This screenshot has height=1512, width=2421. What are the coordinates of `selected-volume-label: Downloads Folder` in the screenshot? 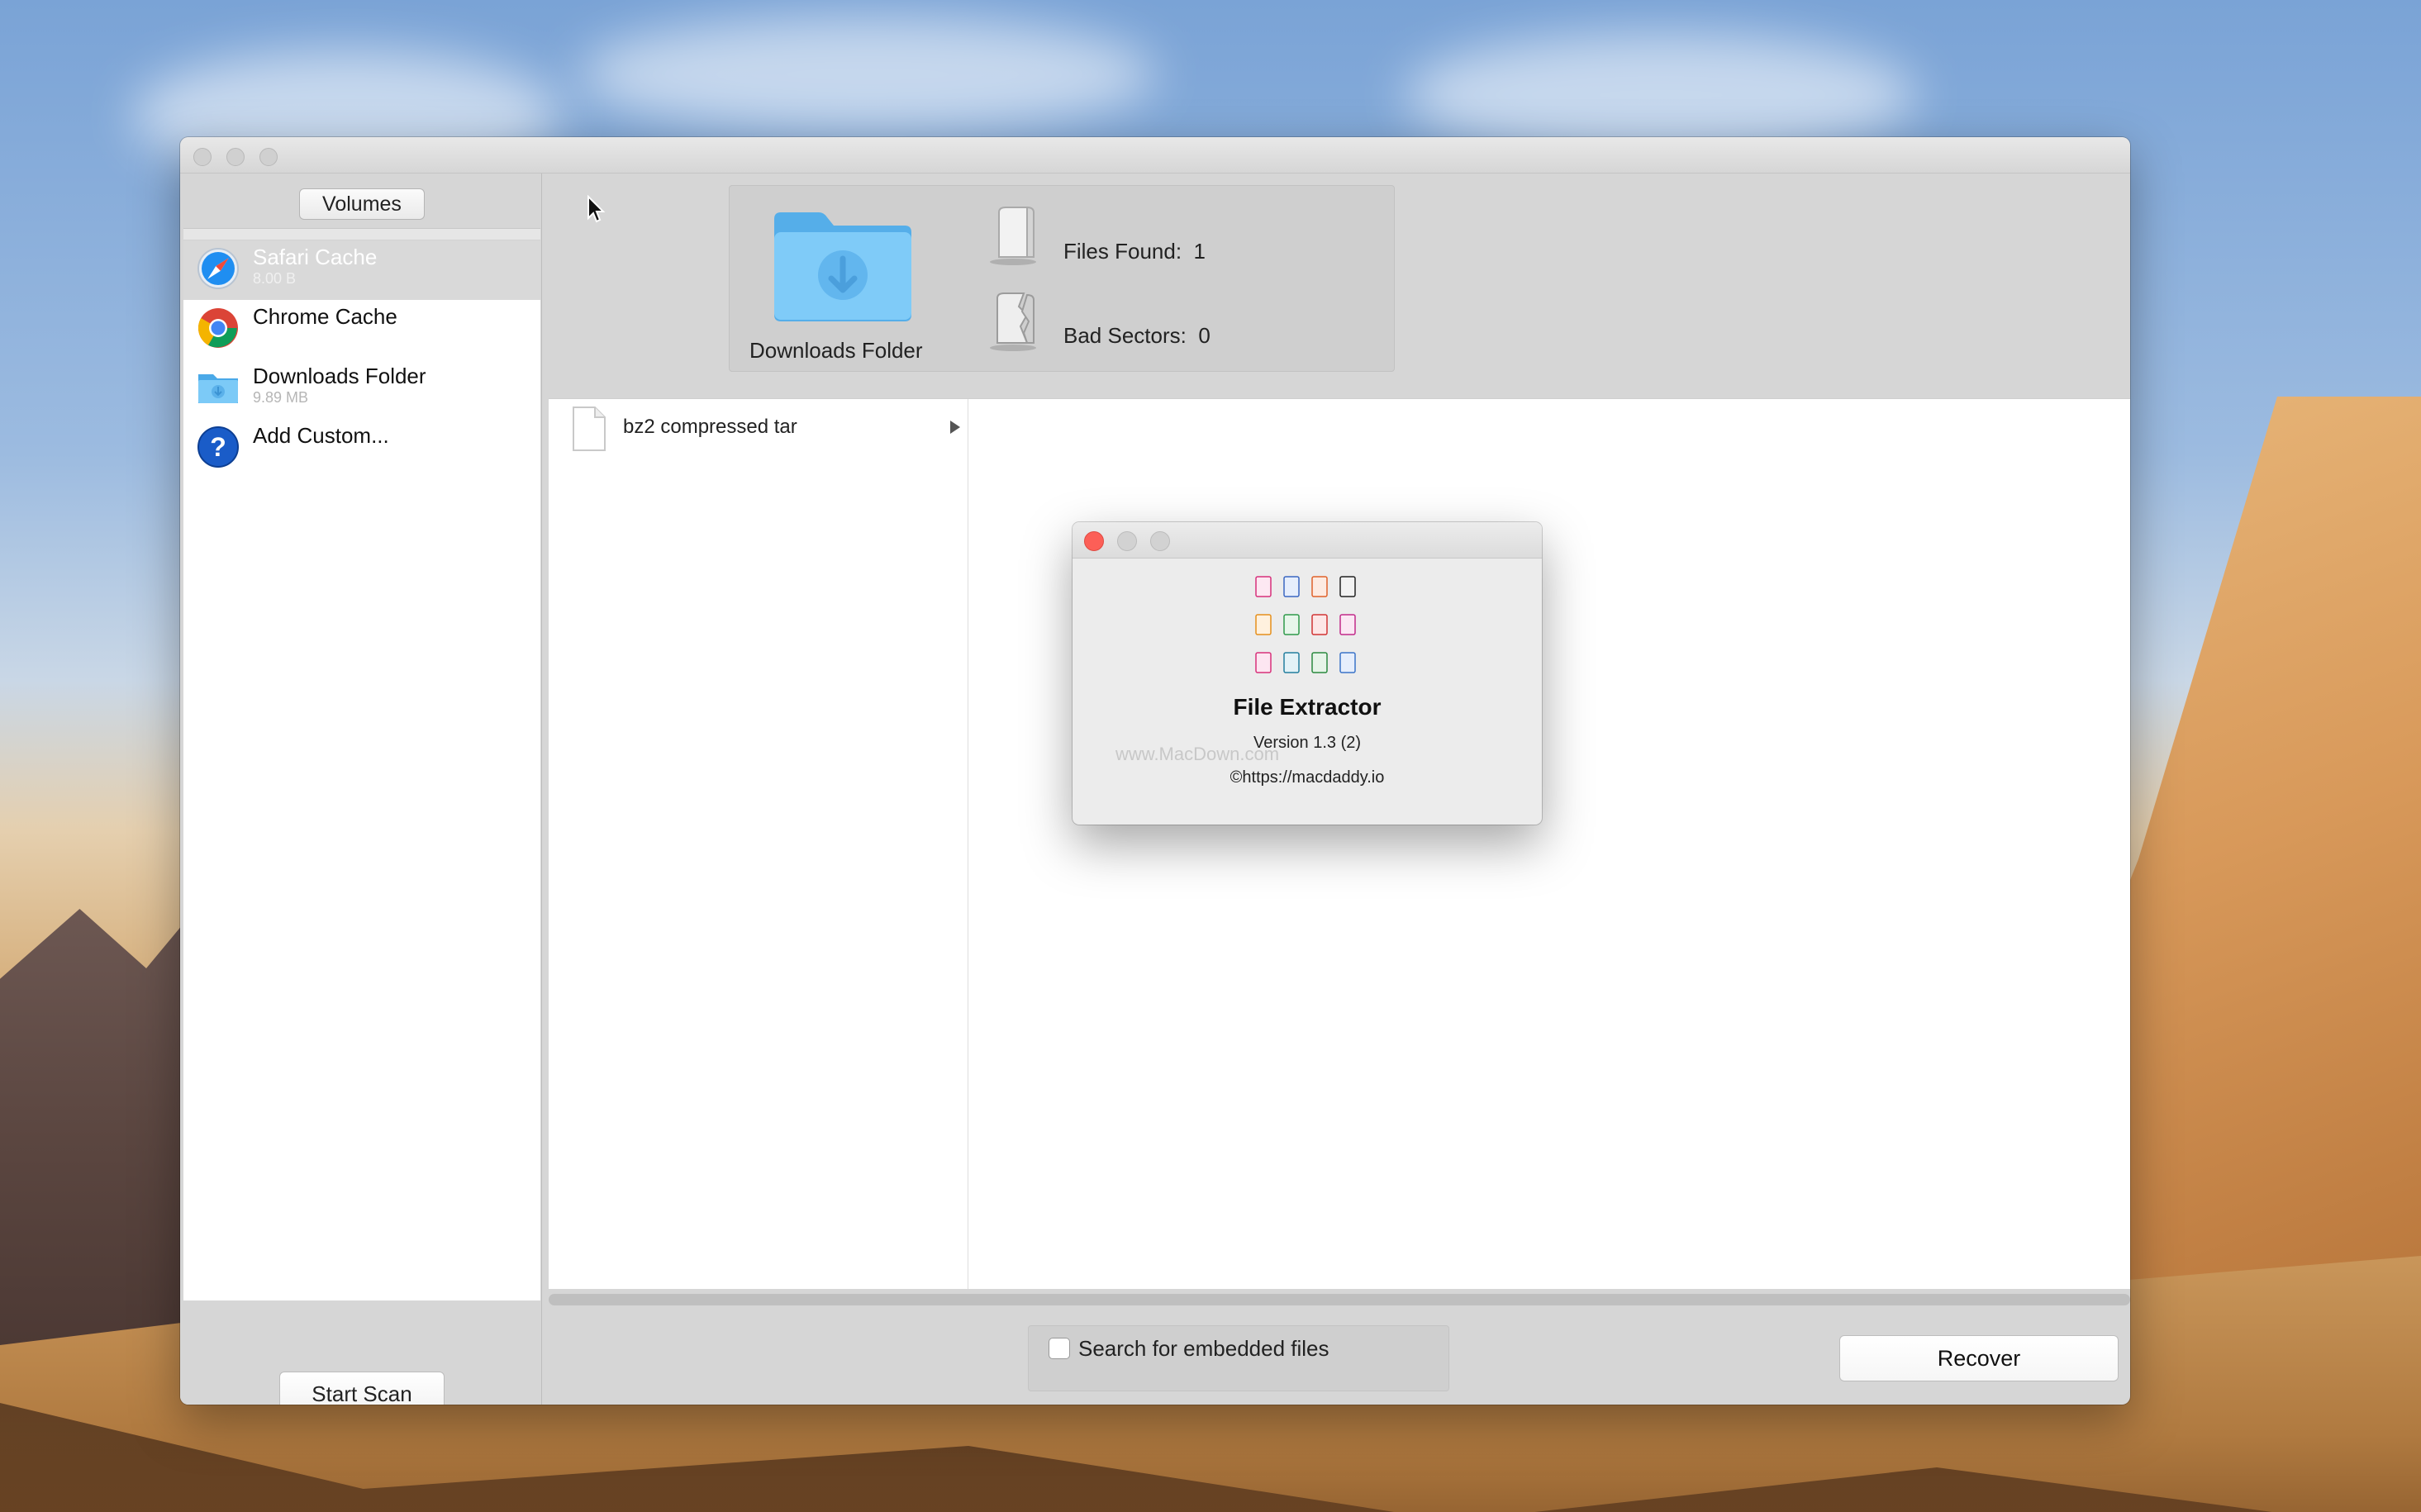 It's located at (836, 350).